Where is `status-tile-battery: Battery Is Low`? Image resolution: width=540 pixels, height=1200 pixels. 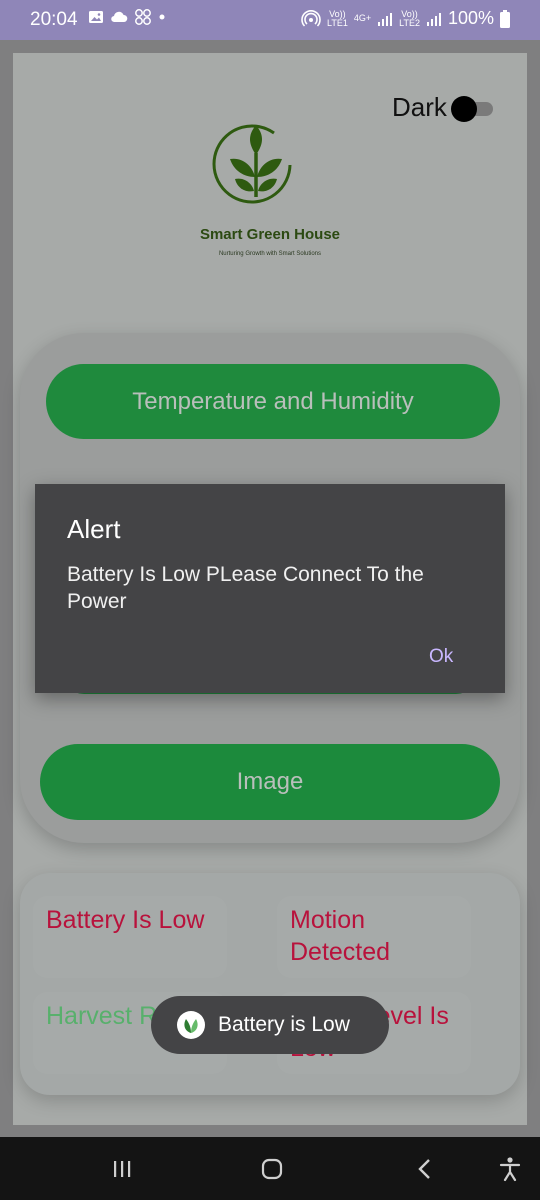
status-tile-battery: Battery Is Low is located at coordinates (130, 937).